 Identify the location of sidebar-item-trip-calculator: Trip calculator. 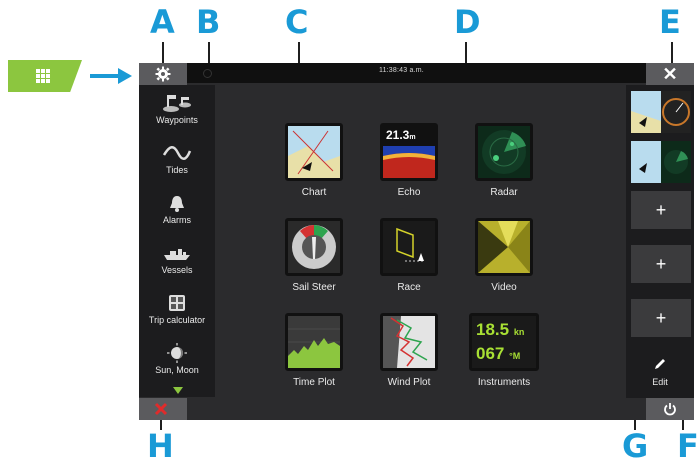
(177, 309).